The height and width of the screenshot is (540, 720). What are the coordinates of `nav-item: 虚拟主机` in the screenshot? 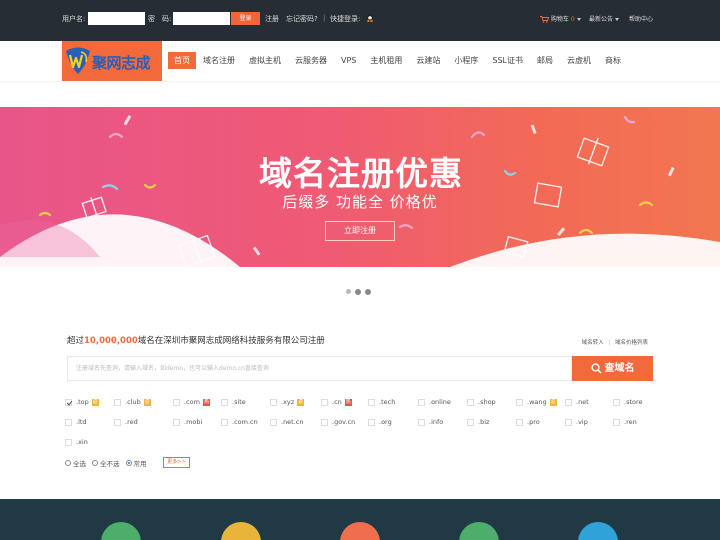 It's located at (265, 60).